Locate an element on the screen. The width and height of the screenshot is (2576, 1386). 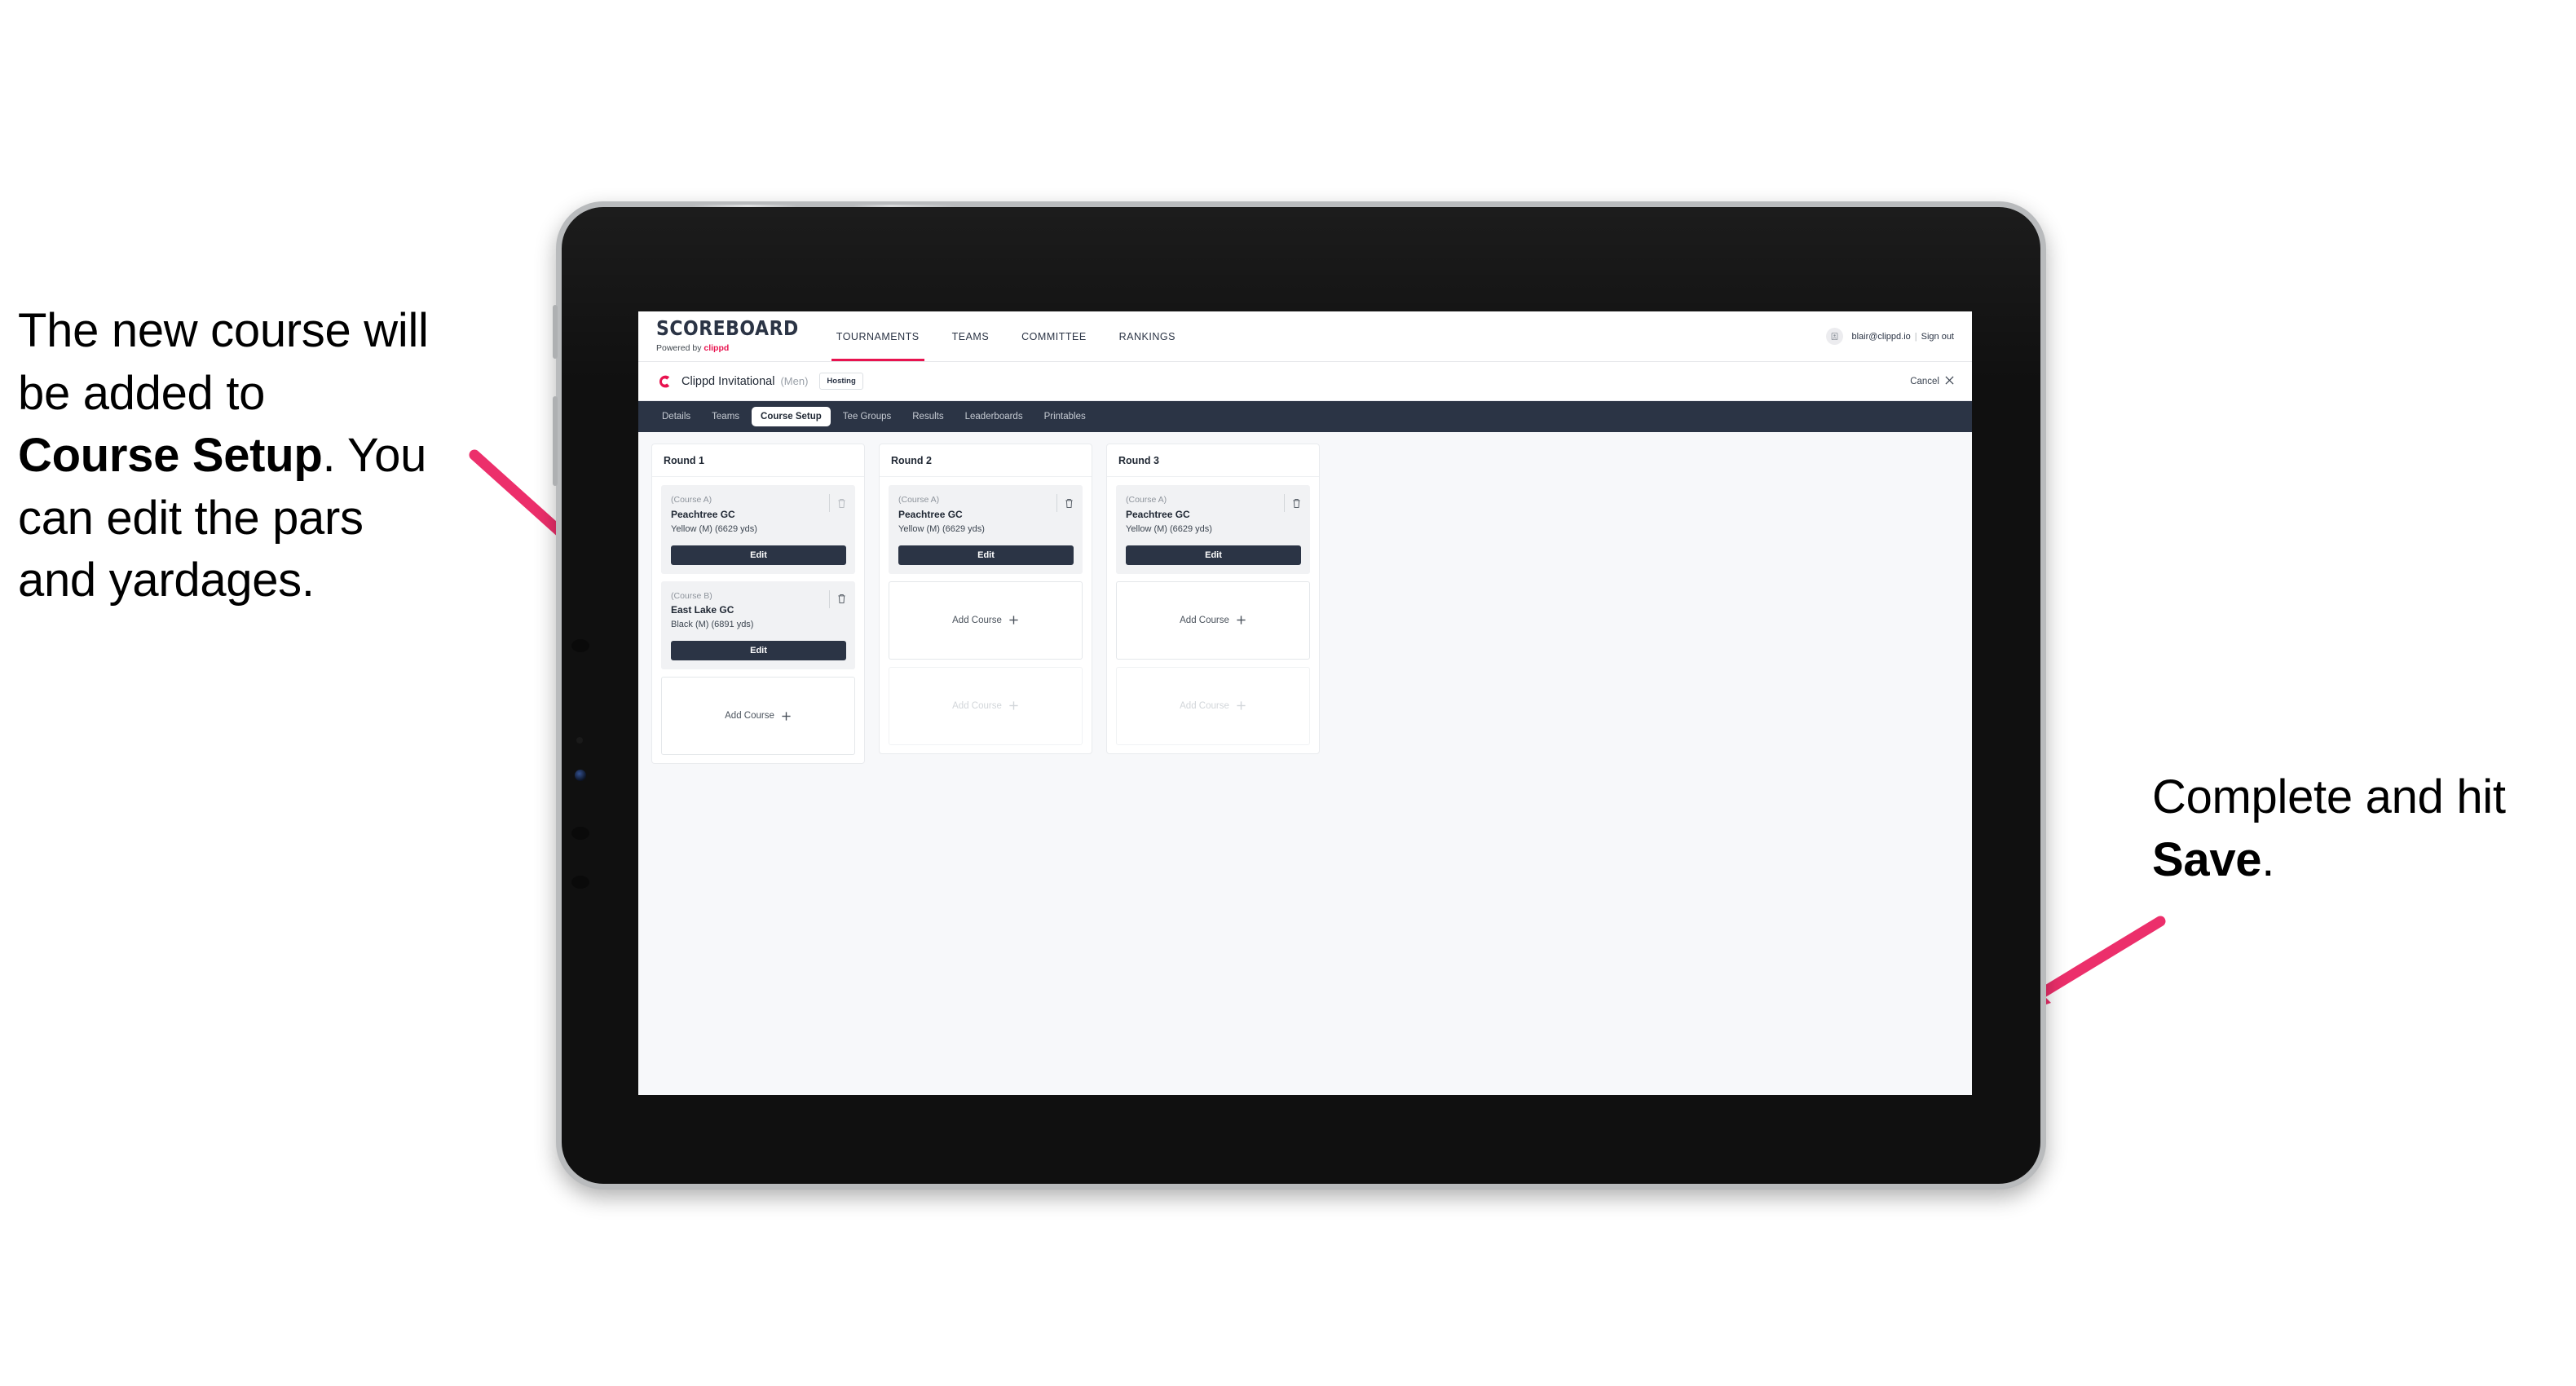
close-x-icon is located at coordinates (1949, 381).